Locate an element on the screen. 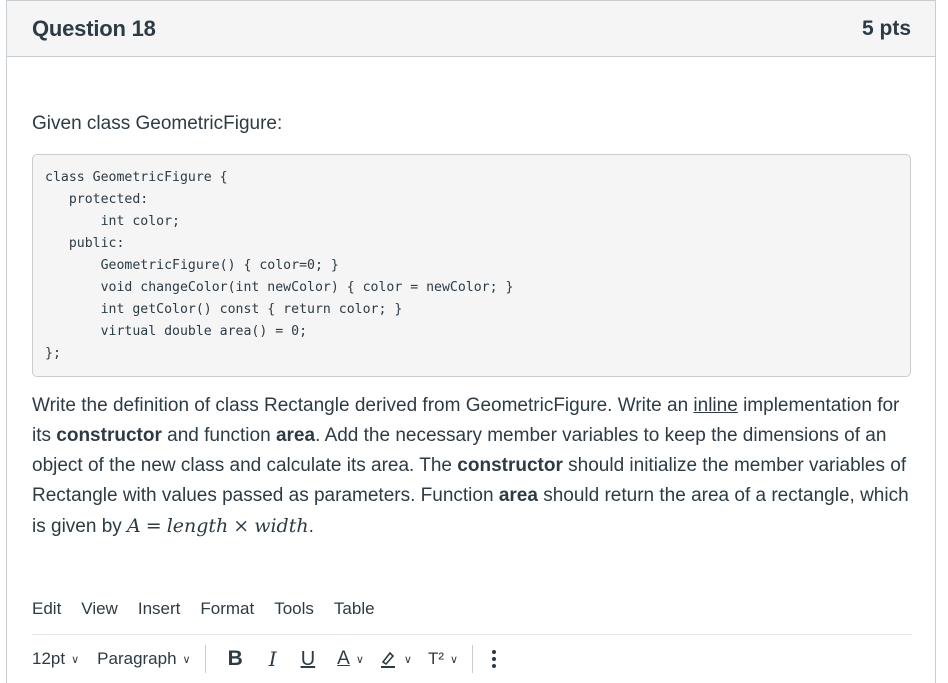 The width and height of the screenshot is (948, 683). menu-tools: Tools is located at coordinates (294, 609).